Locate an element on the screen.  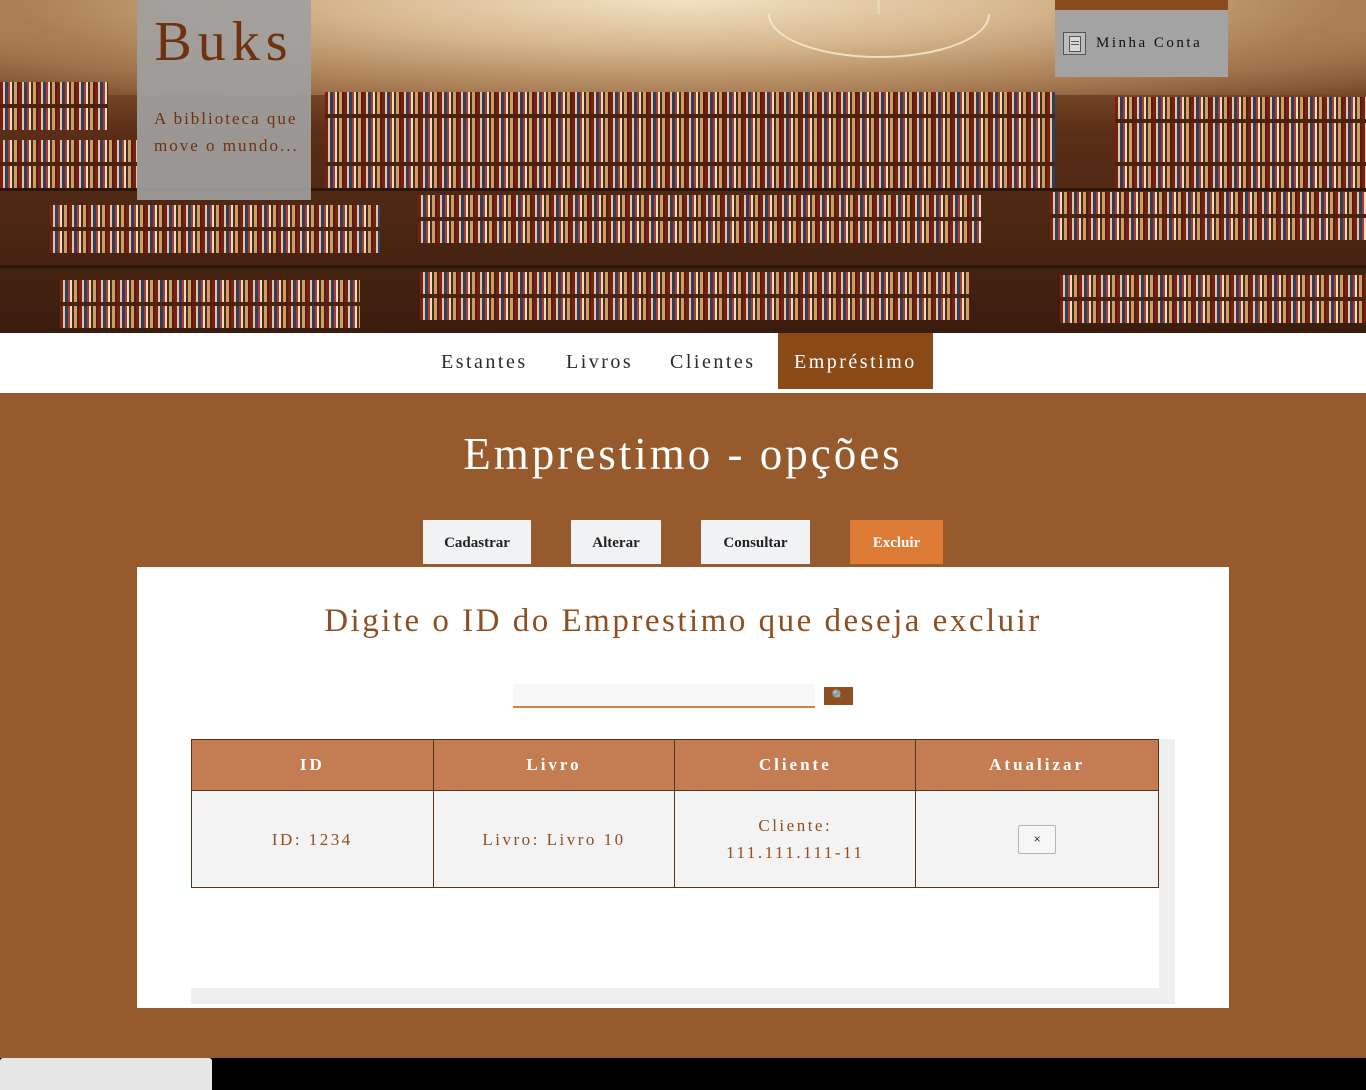
search-button: 🔍 is located at coordinates (838, 696).